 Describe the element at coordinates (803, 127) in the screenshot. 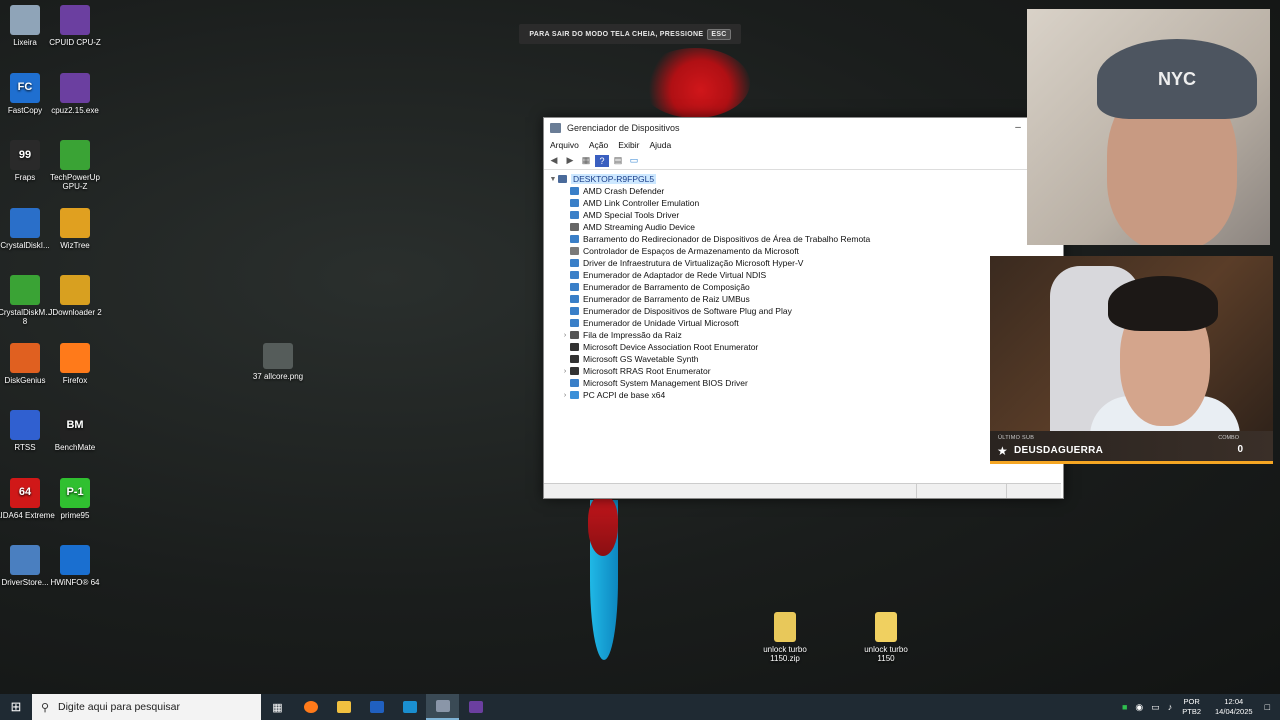

I see `title-bar: Gerenciador de Dispositivos – □` at that location.